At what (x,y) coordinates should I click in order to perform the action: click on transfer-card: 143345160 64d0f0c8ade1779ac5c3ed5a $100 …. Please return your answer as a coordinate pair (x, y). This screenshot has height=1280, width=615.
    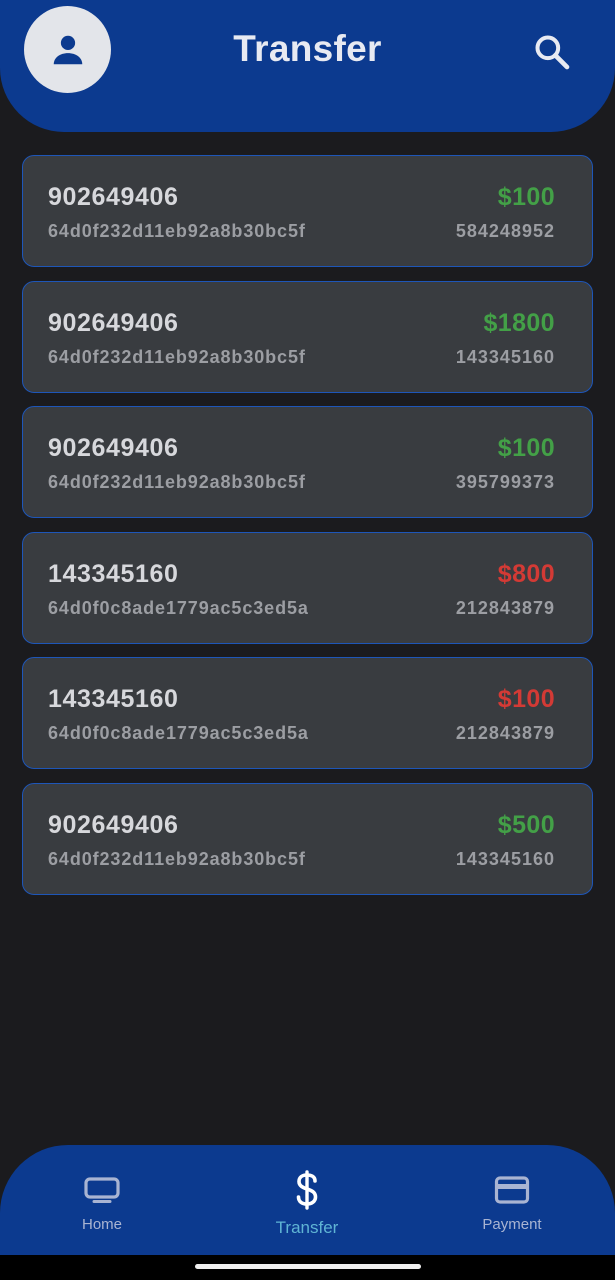
    Looking at the image, I should click on (307, 713).